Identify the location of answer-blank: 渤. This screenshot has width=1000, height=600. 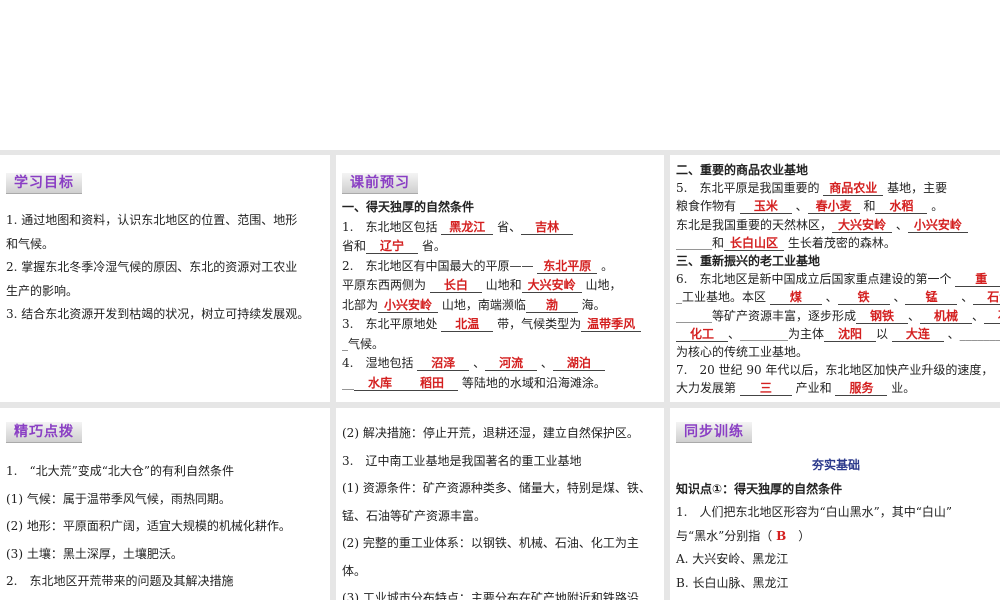
(551, 305).